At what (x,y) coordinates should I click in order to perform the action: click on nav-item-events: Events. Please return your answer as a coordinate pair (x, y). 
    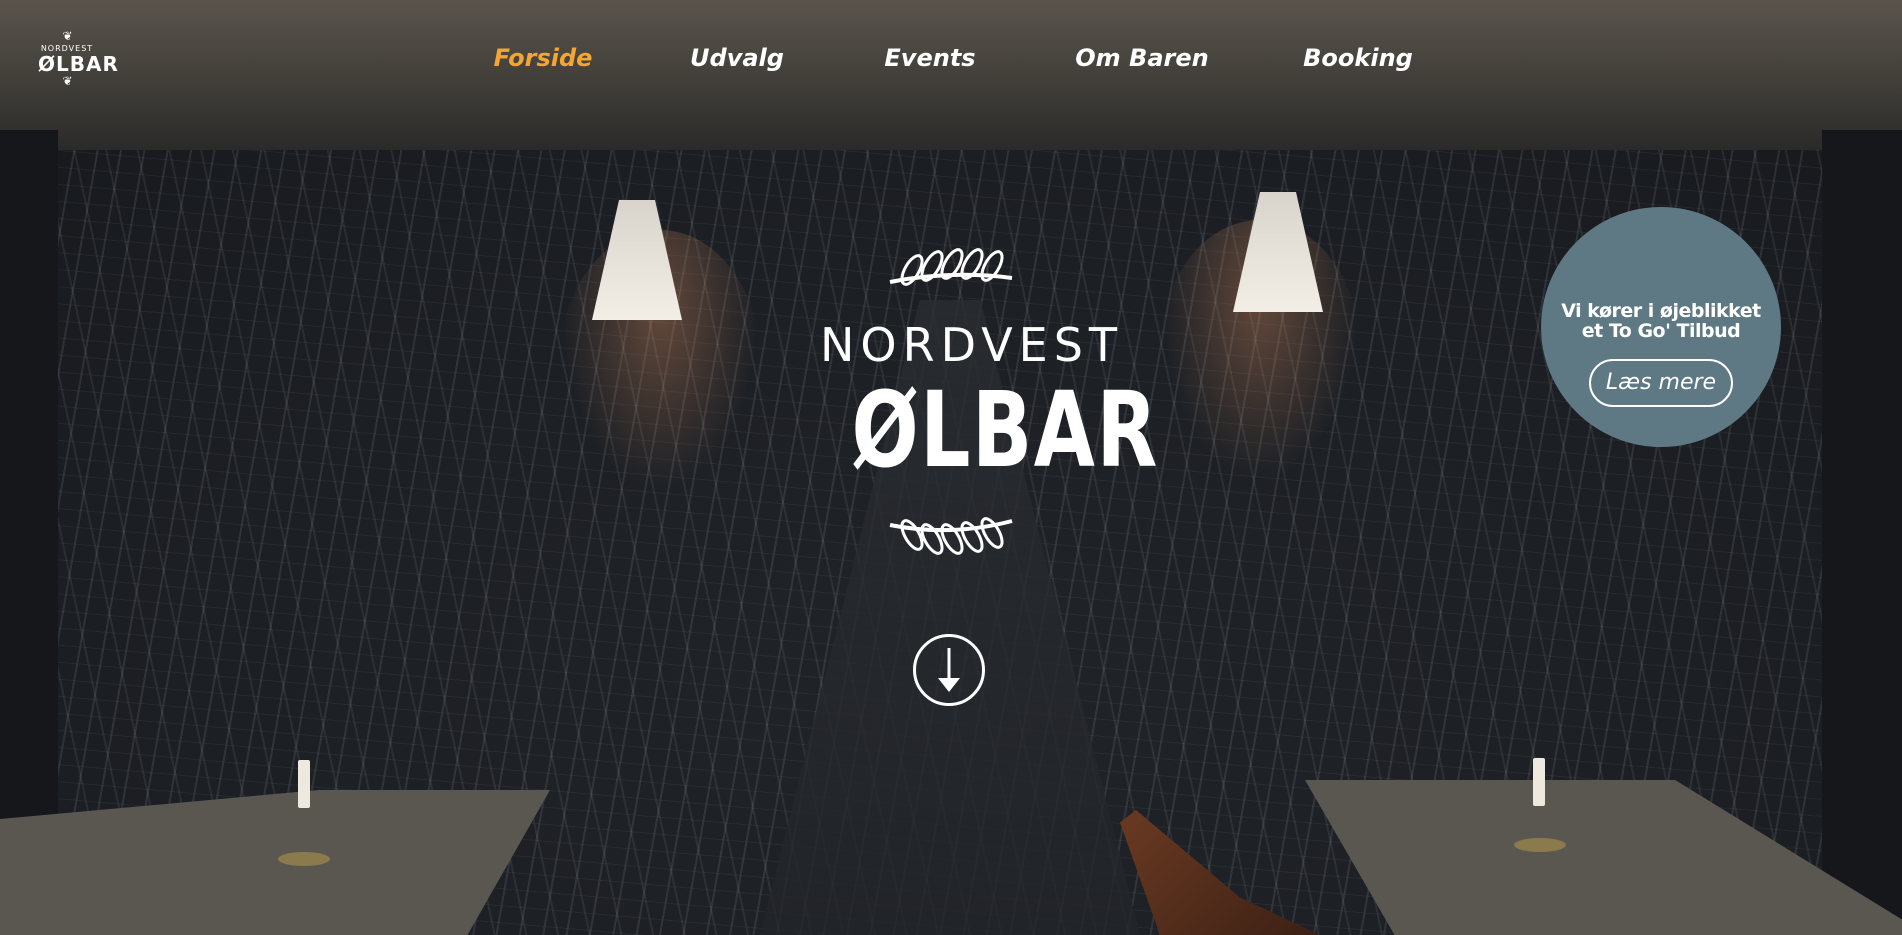
    Looking at the image, I should click on (929, 58).